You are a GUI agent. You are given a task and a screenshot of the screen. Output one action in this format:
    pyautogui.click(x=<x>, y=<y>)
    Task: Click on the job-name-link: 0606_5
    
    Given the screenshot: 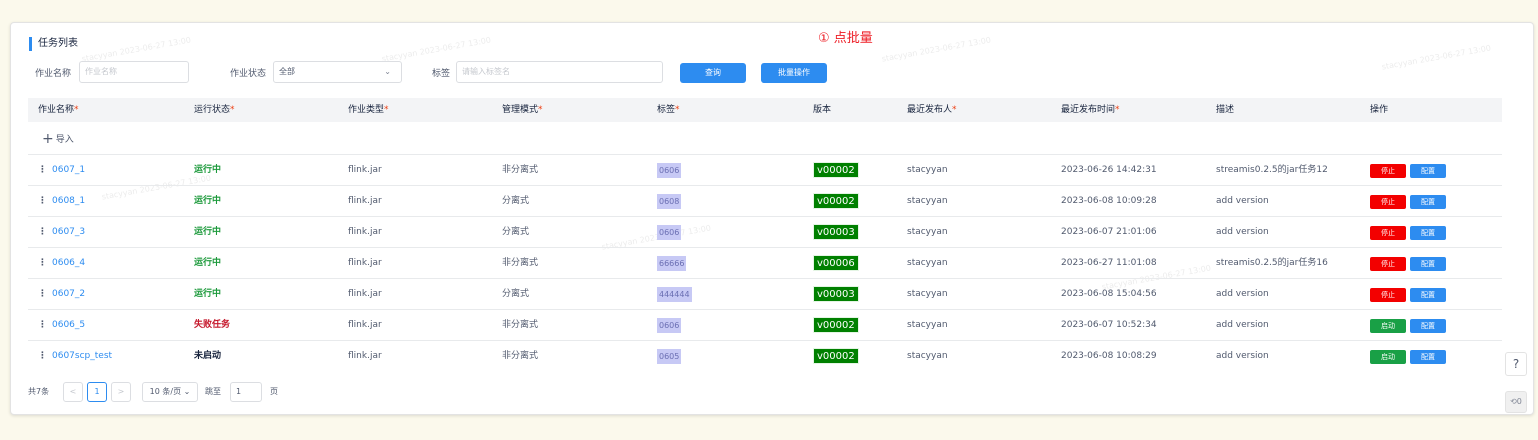 What is the action you would take?
    pyautogui.click(x=68, y=325)
    